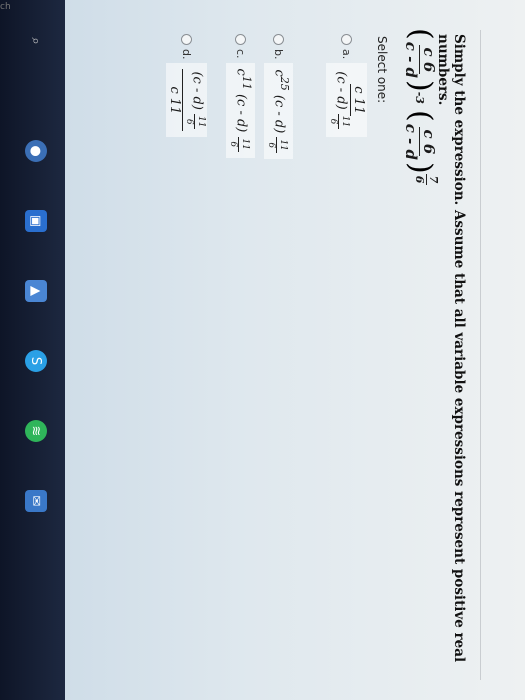 This screenshot has height=700, width=525. What do you see at coordinates (426, 179) in the screenshot?
I see `exponent-2: 7 6` at bounding box center [426, 179].